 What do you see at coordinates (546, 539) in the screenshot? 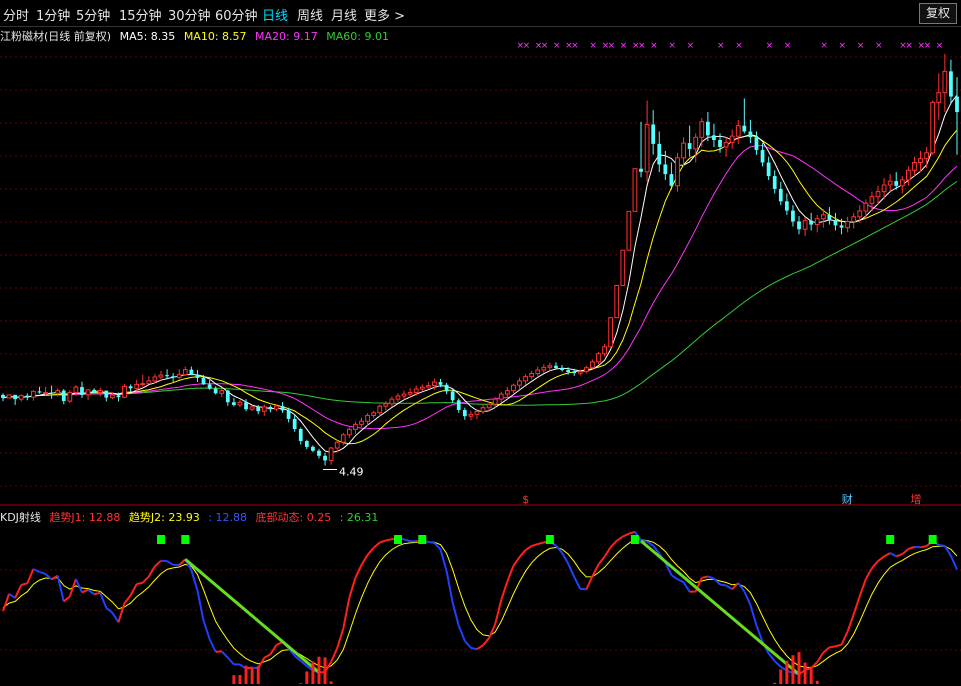
I see `peak-signal-squares` at bounding box center [546, 539].